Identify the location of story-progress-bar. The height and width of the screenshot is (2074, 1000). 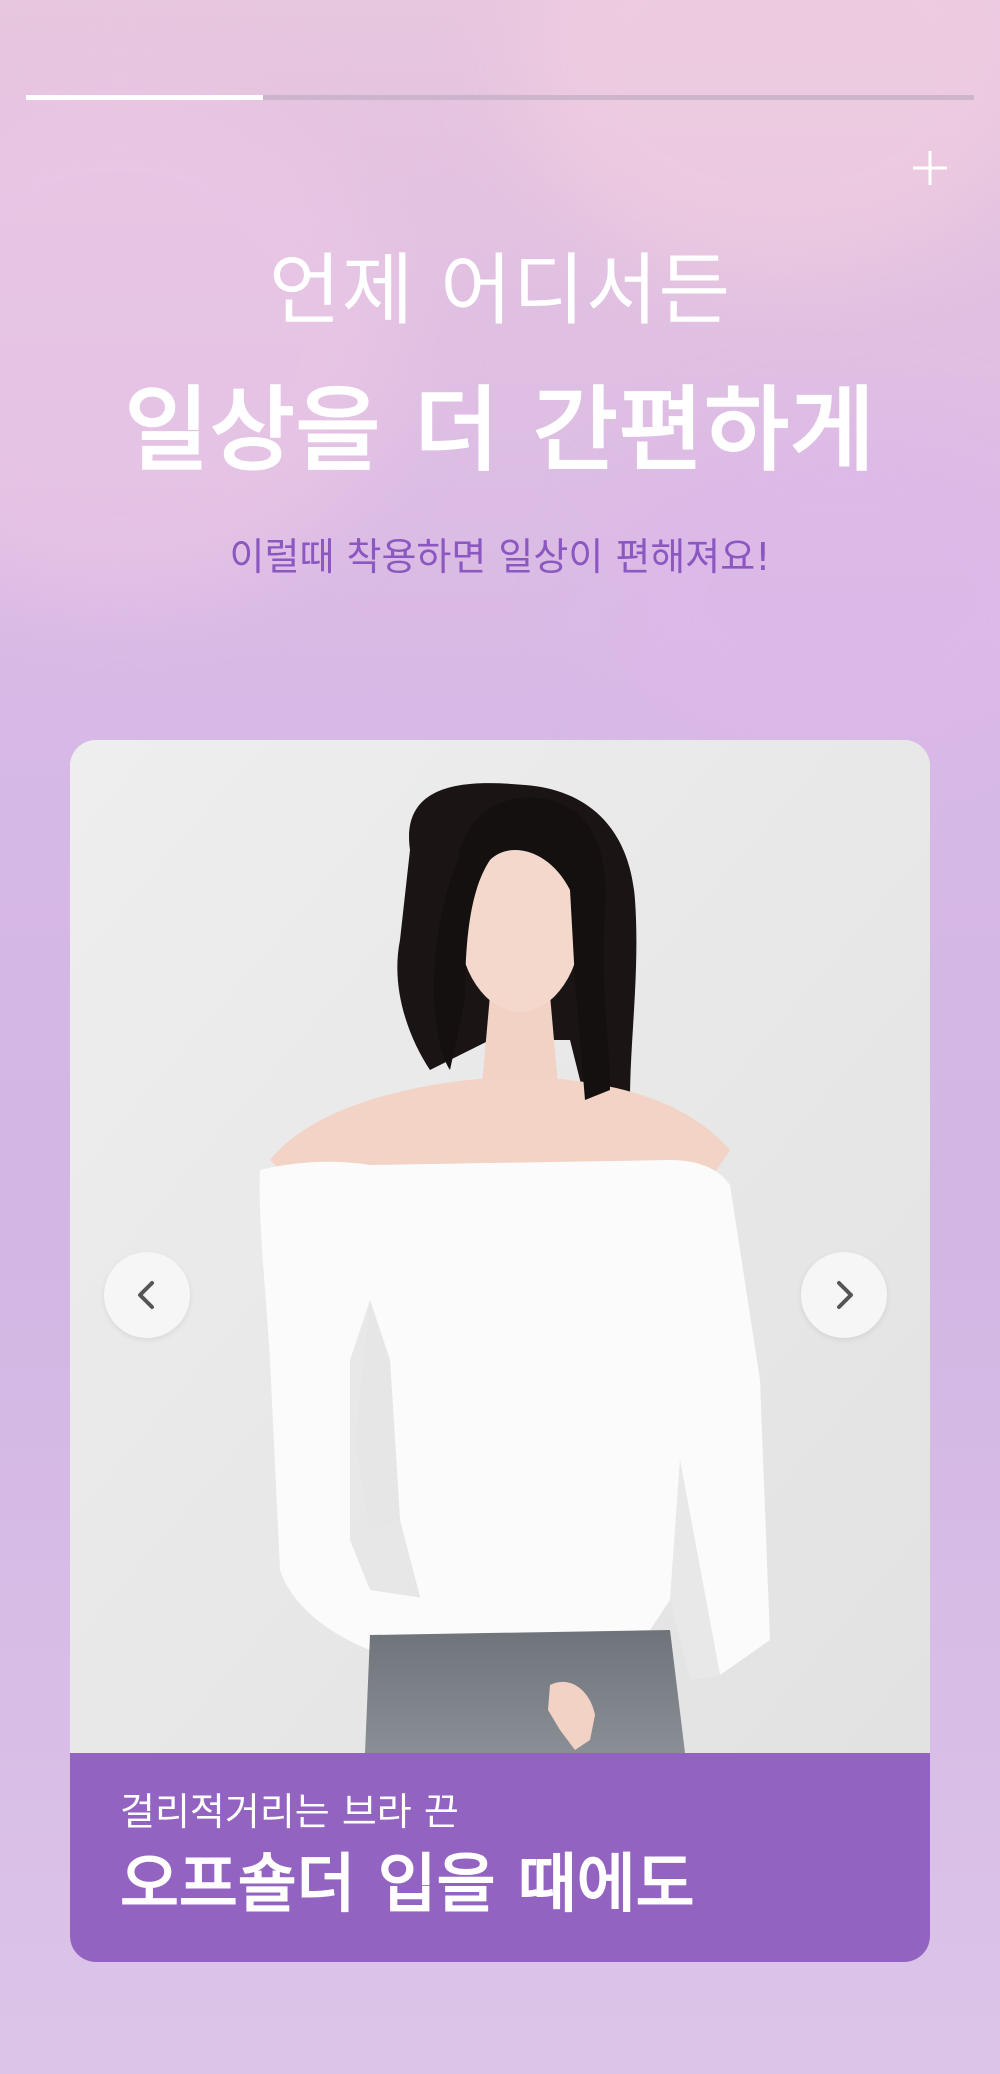
(500, 97).